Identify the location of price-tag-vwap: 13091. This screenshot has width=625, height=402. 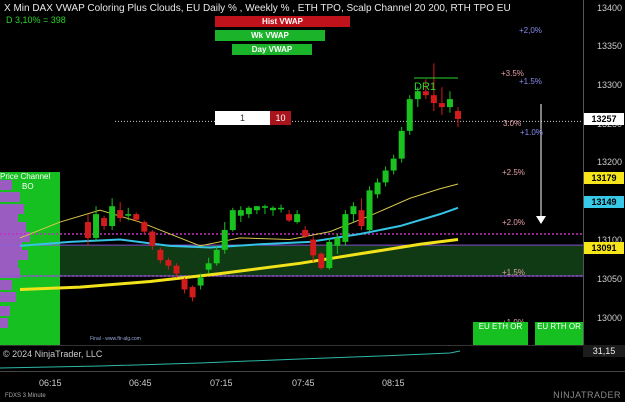
(604, 248).